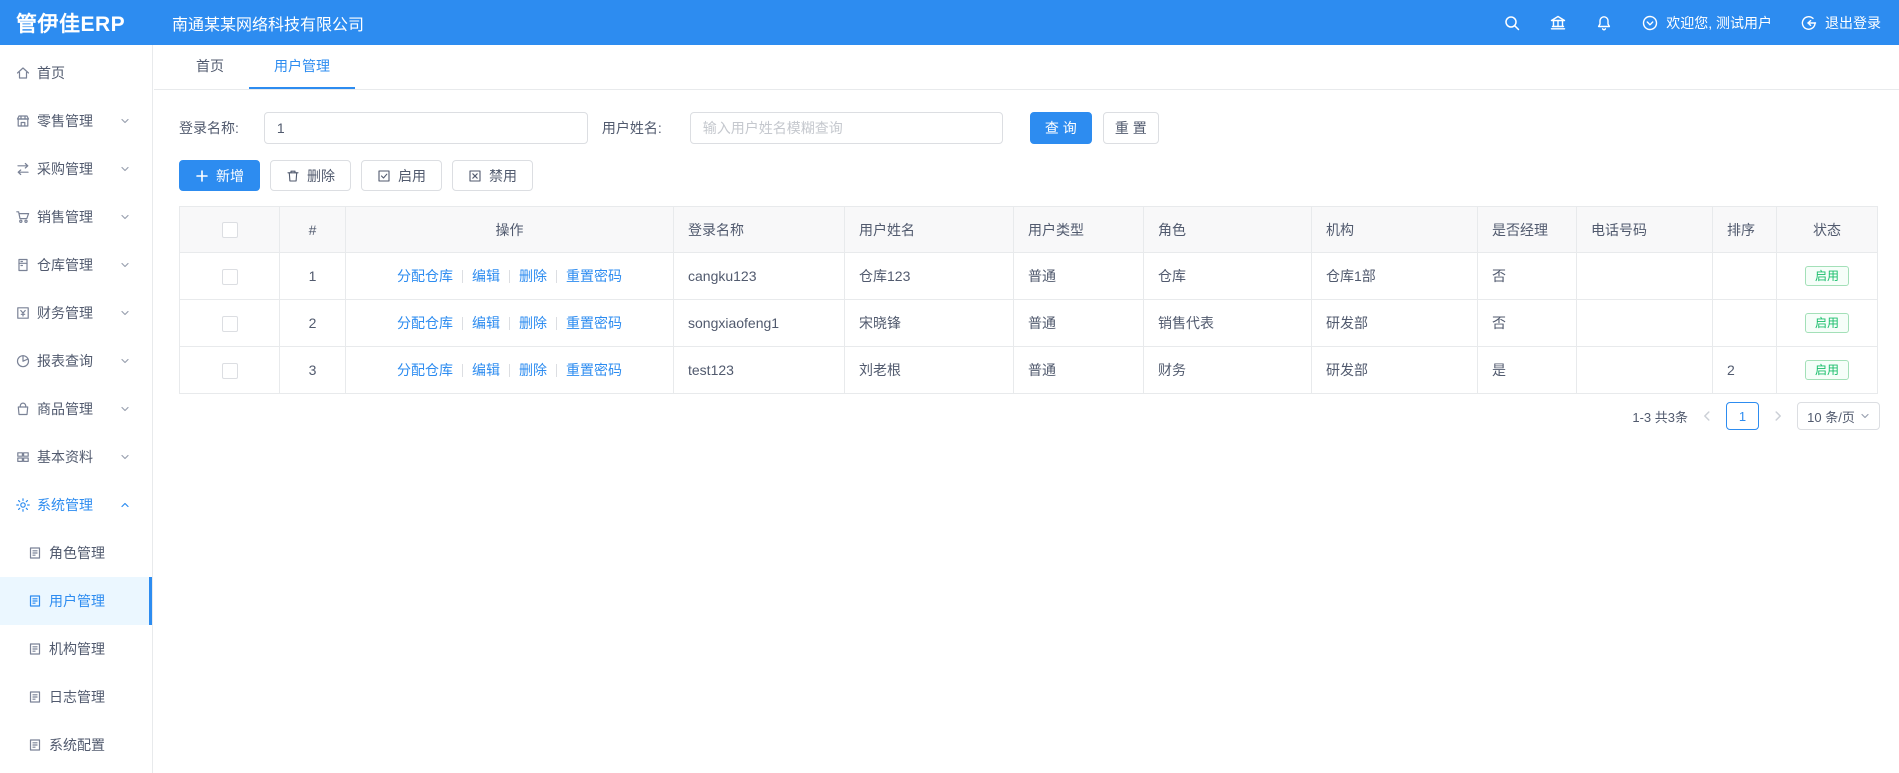 The width and height of the screenshot is (1899, 773). What do you see at coordinates (76, 73) in the screenshot?
I see `sidebar-item-home: 首页` at bounding box center [76, 73].